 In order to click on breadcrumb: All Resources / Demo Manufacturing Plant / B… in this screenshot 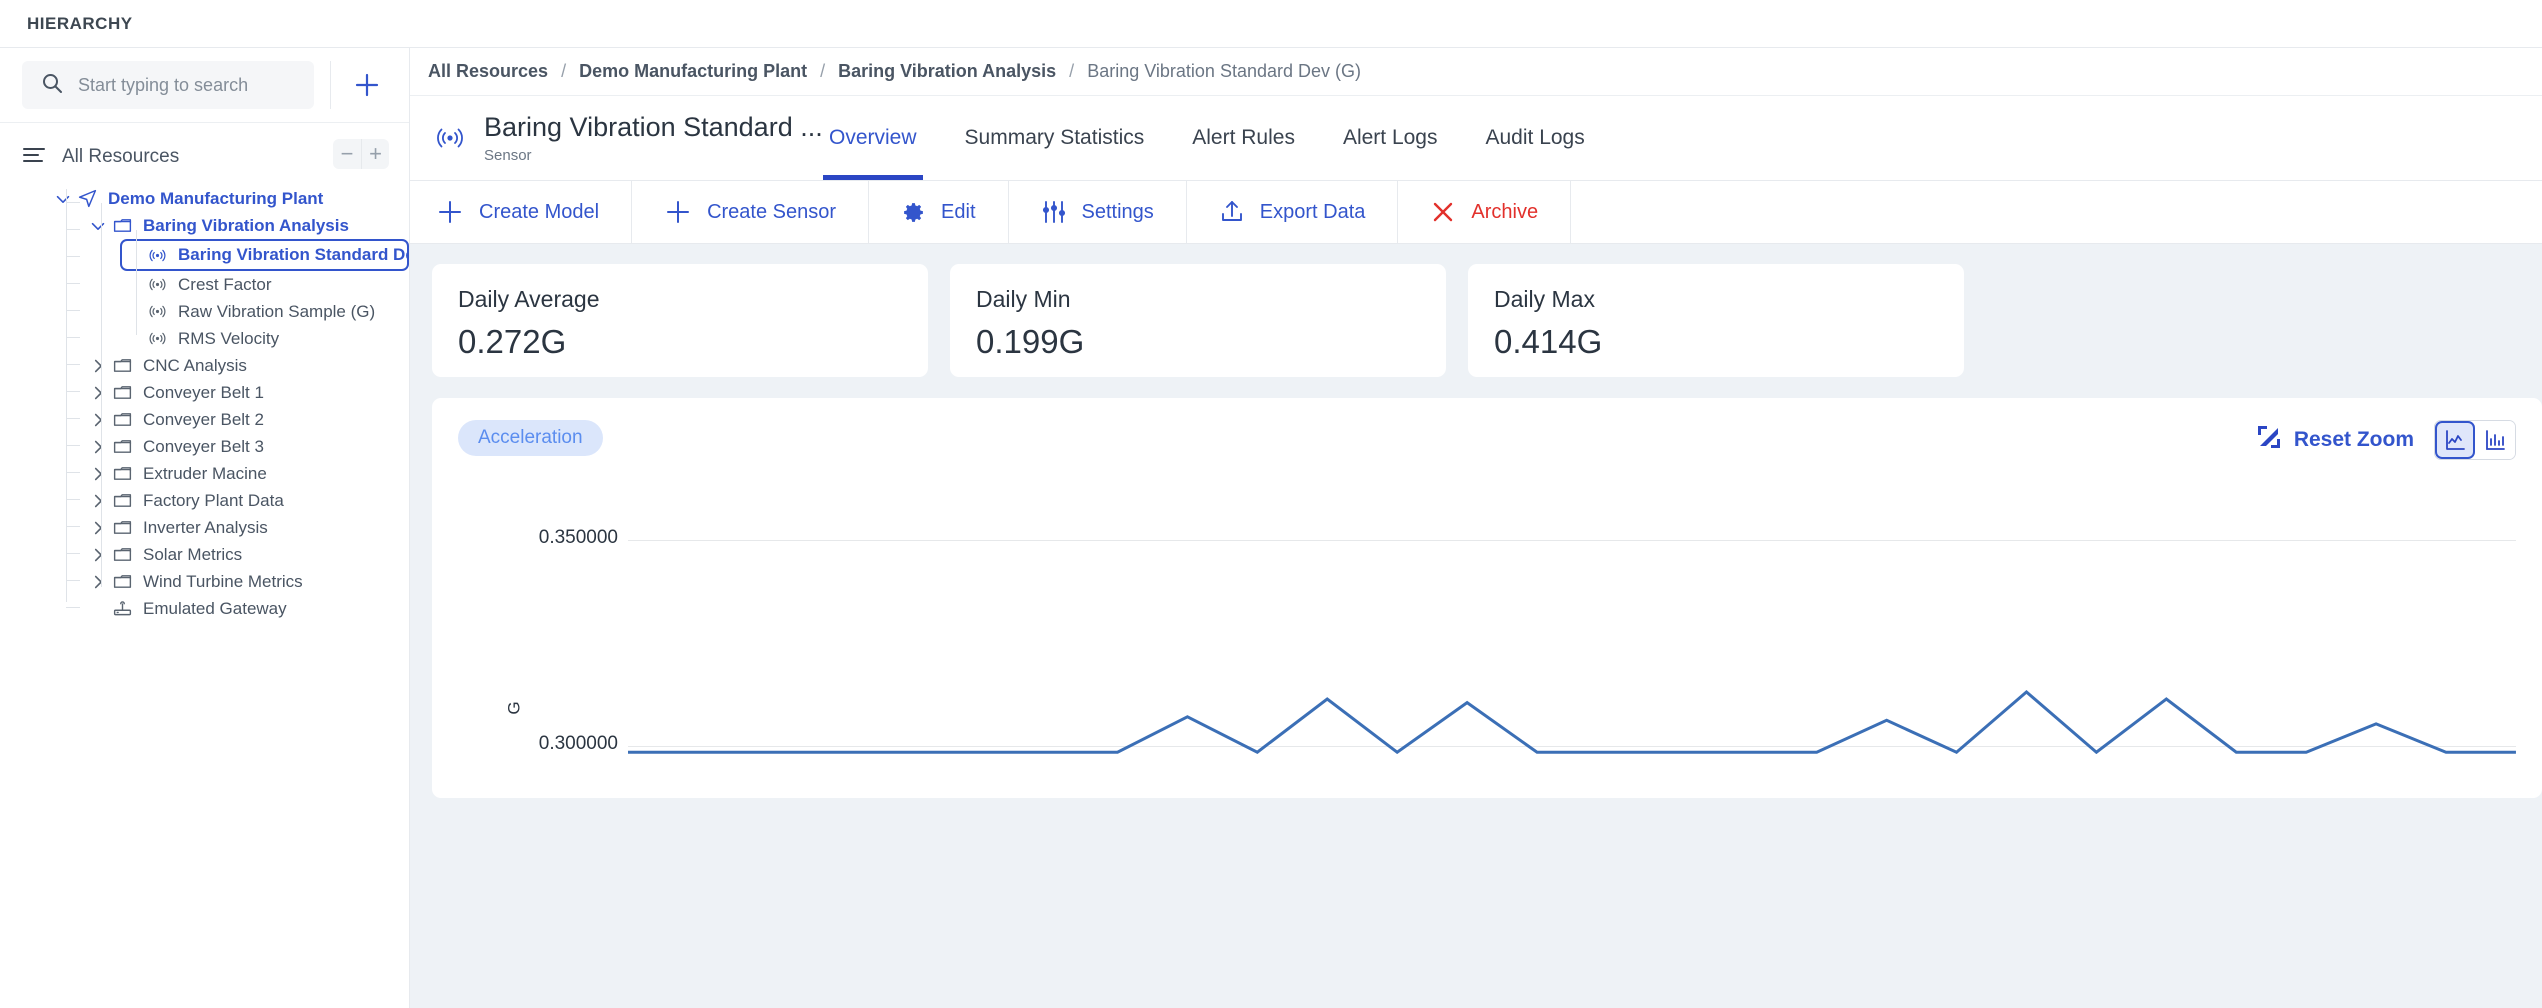, I will do `click(1476, 72)`.